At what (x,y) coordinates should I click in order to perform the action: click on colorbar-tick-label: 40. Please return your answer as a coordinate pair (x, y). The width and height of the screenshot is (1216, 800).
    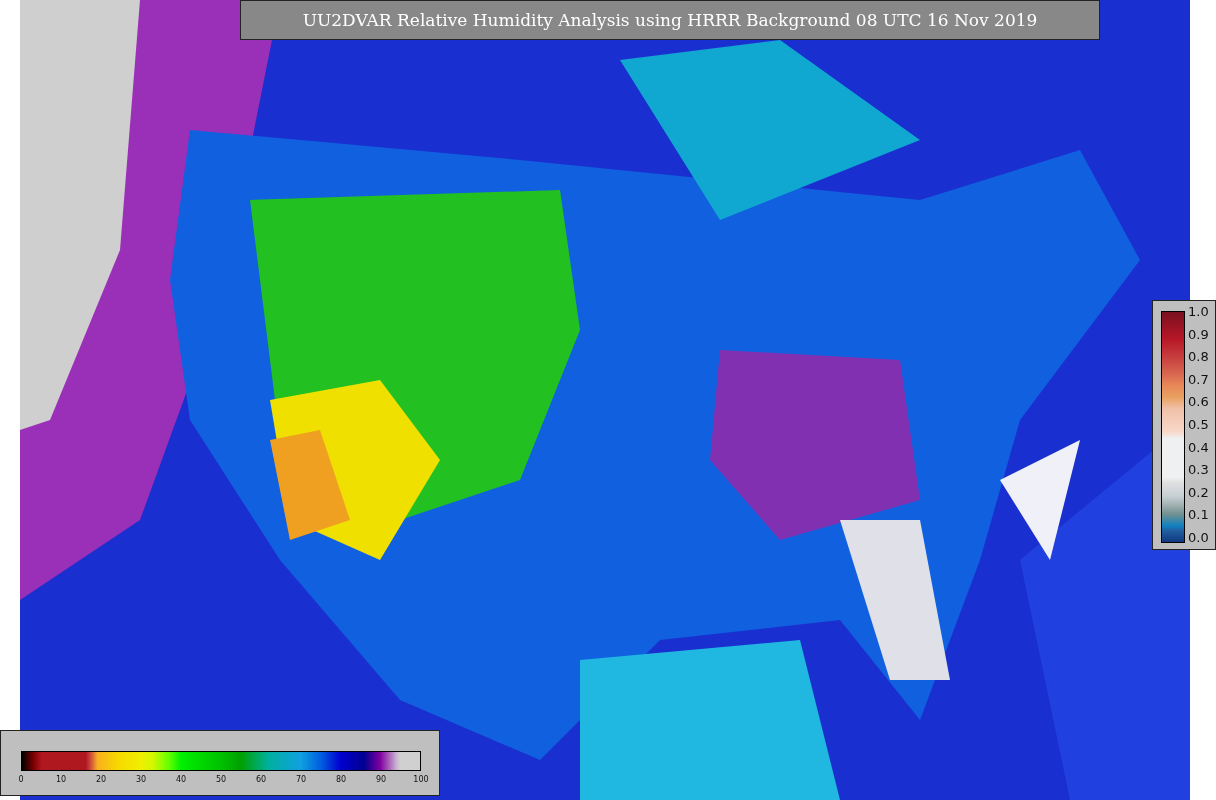
    Looking at the image, I should click on (181, 779).